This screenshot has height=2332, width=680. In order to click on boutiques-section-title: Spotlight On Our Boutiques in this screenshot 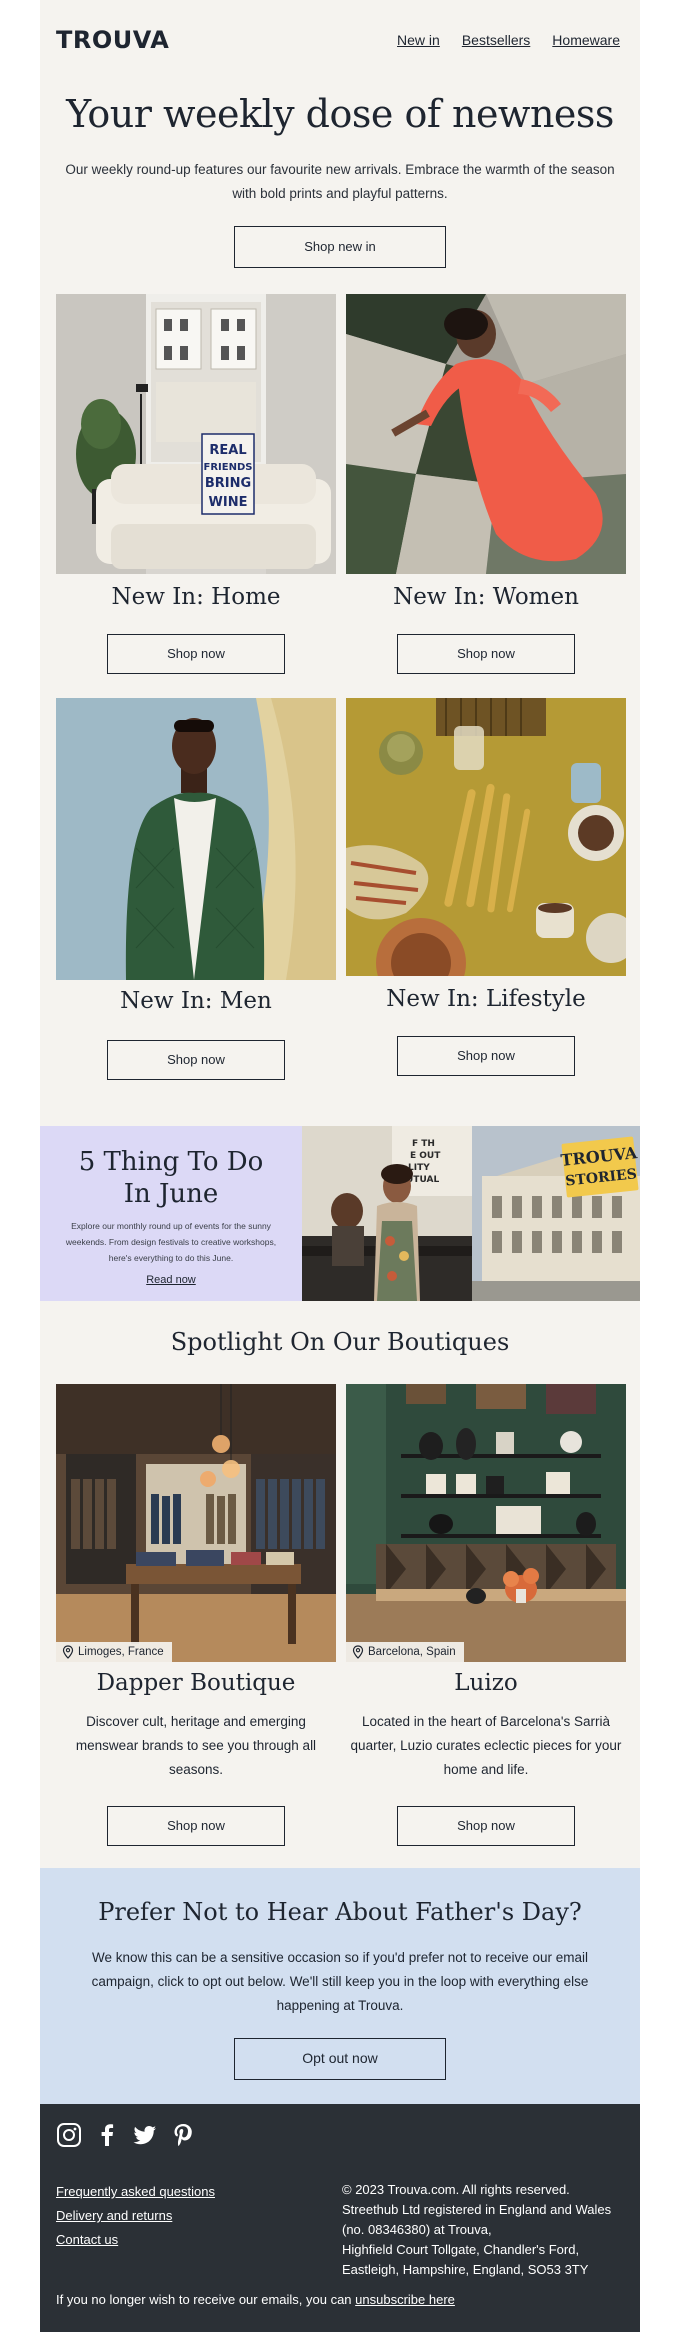, I will do `click(340, 1342)`.